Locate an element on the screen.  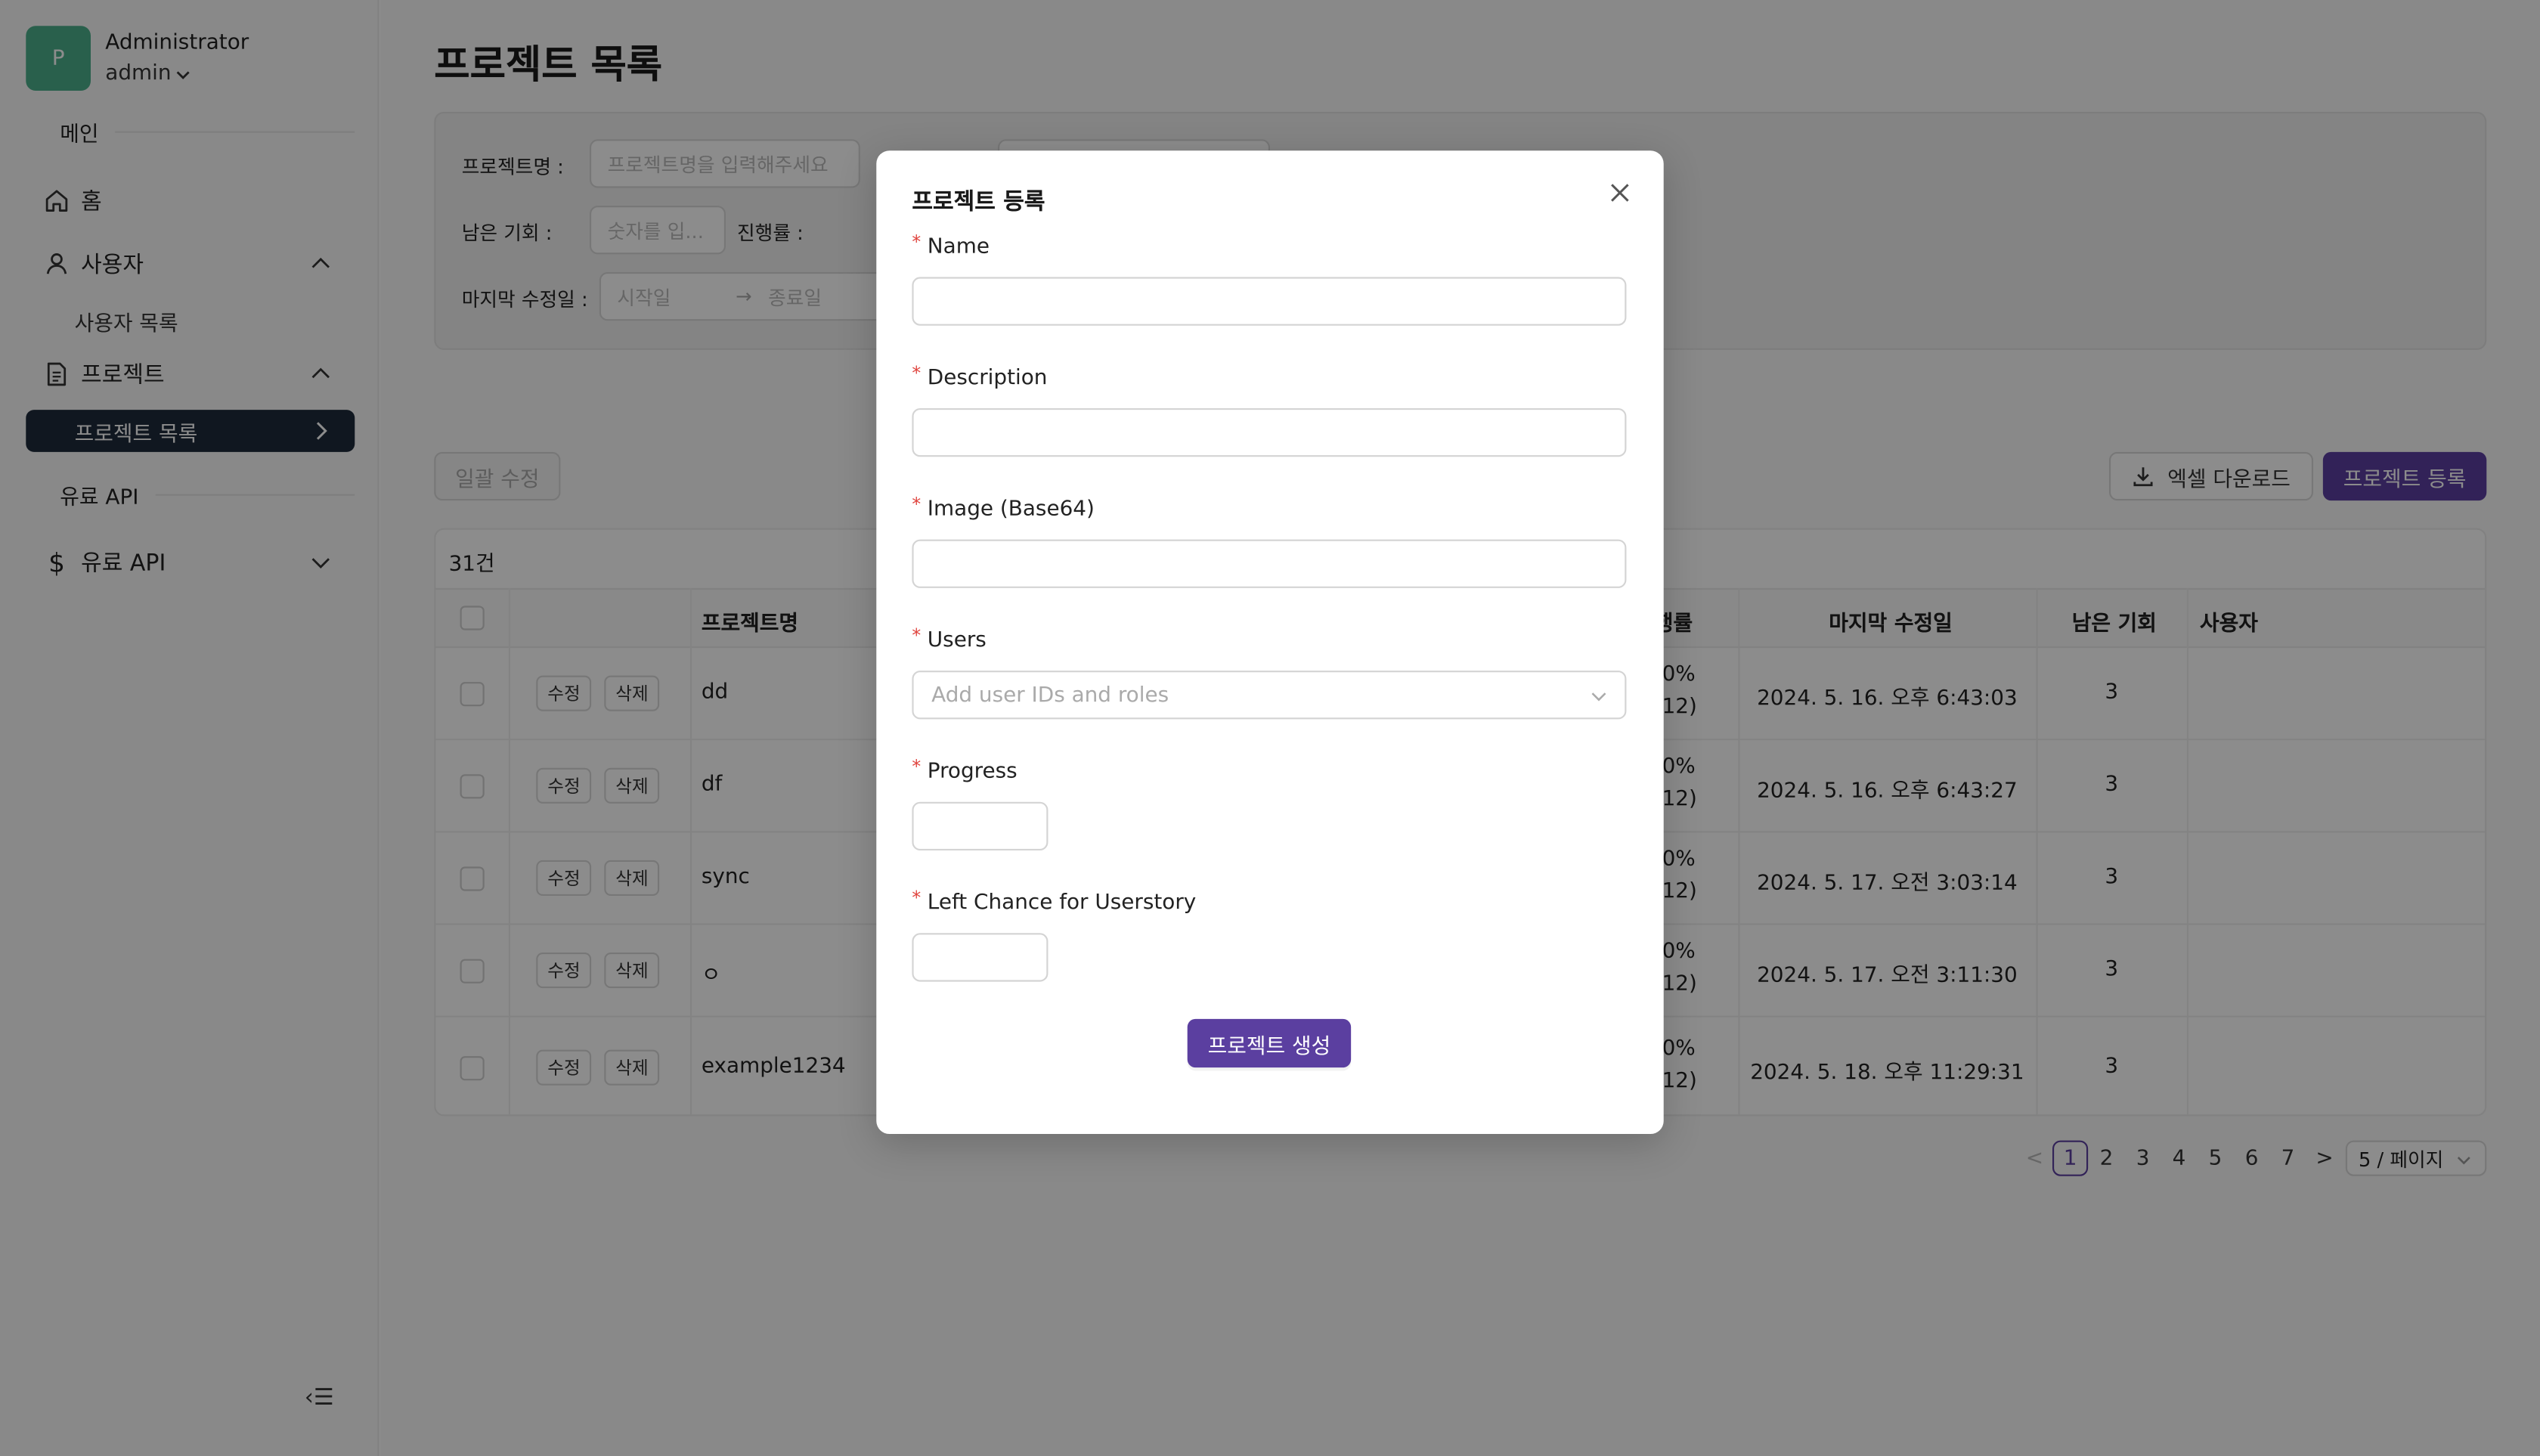
users-select: Add user IDs and roles is located at coordinates (1269, 695).